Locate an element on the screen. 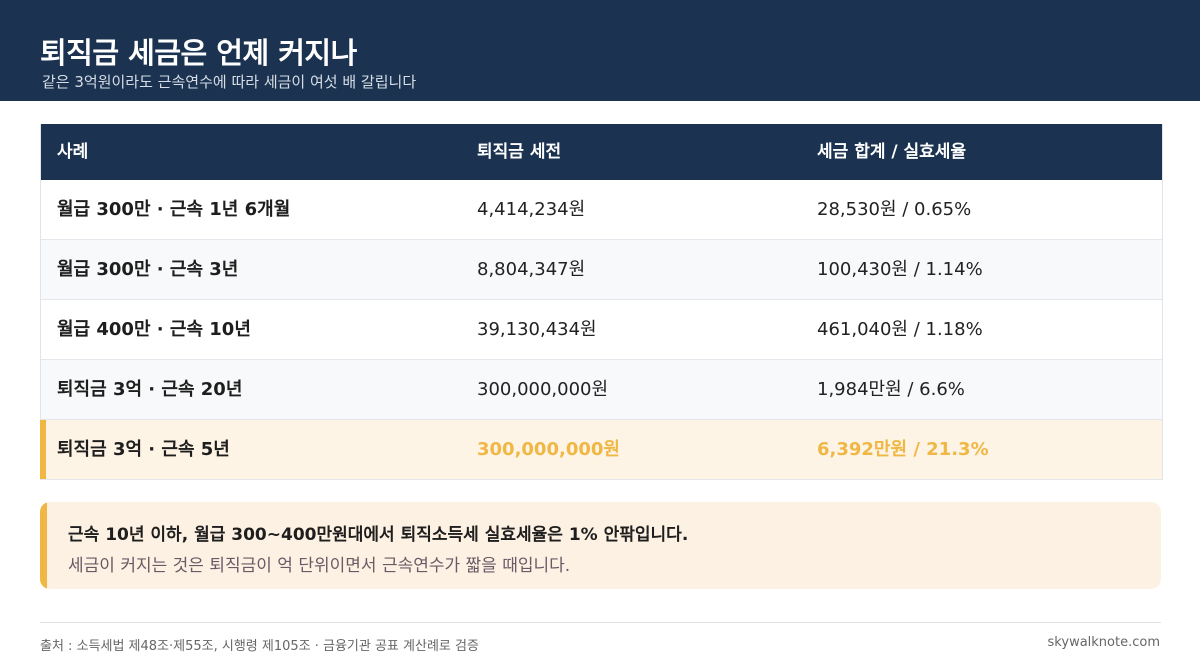 This screenshot has width=1200, height=668. page-title: 퇴직금 세금은 언제 커지나 is located at coordinates (198, 53).